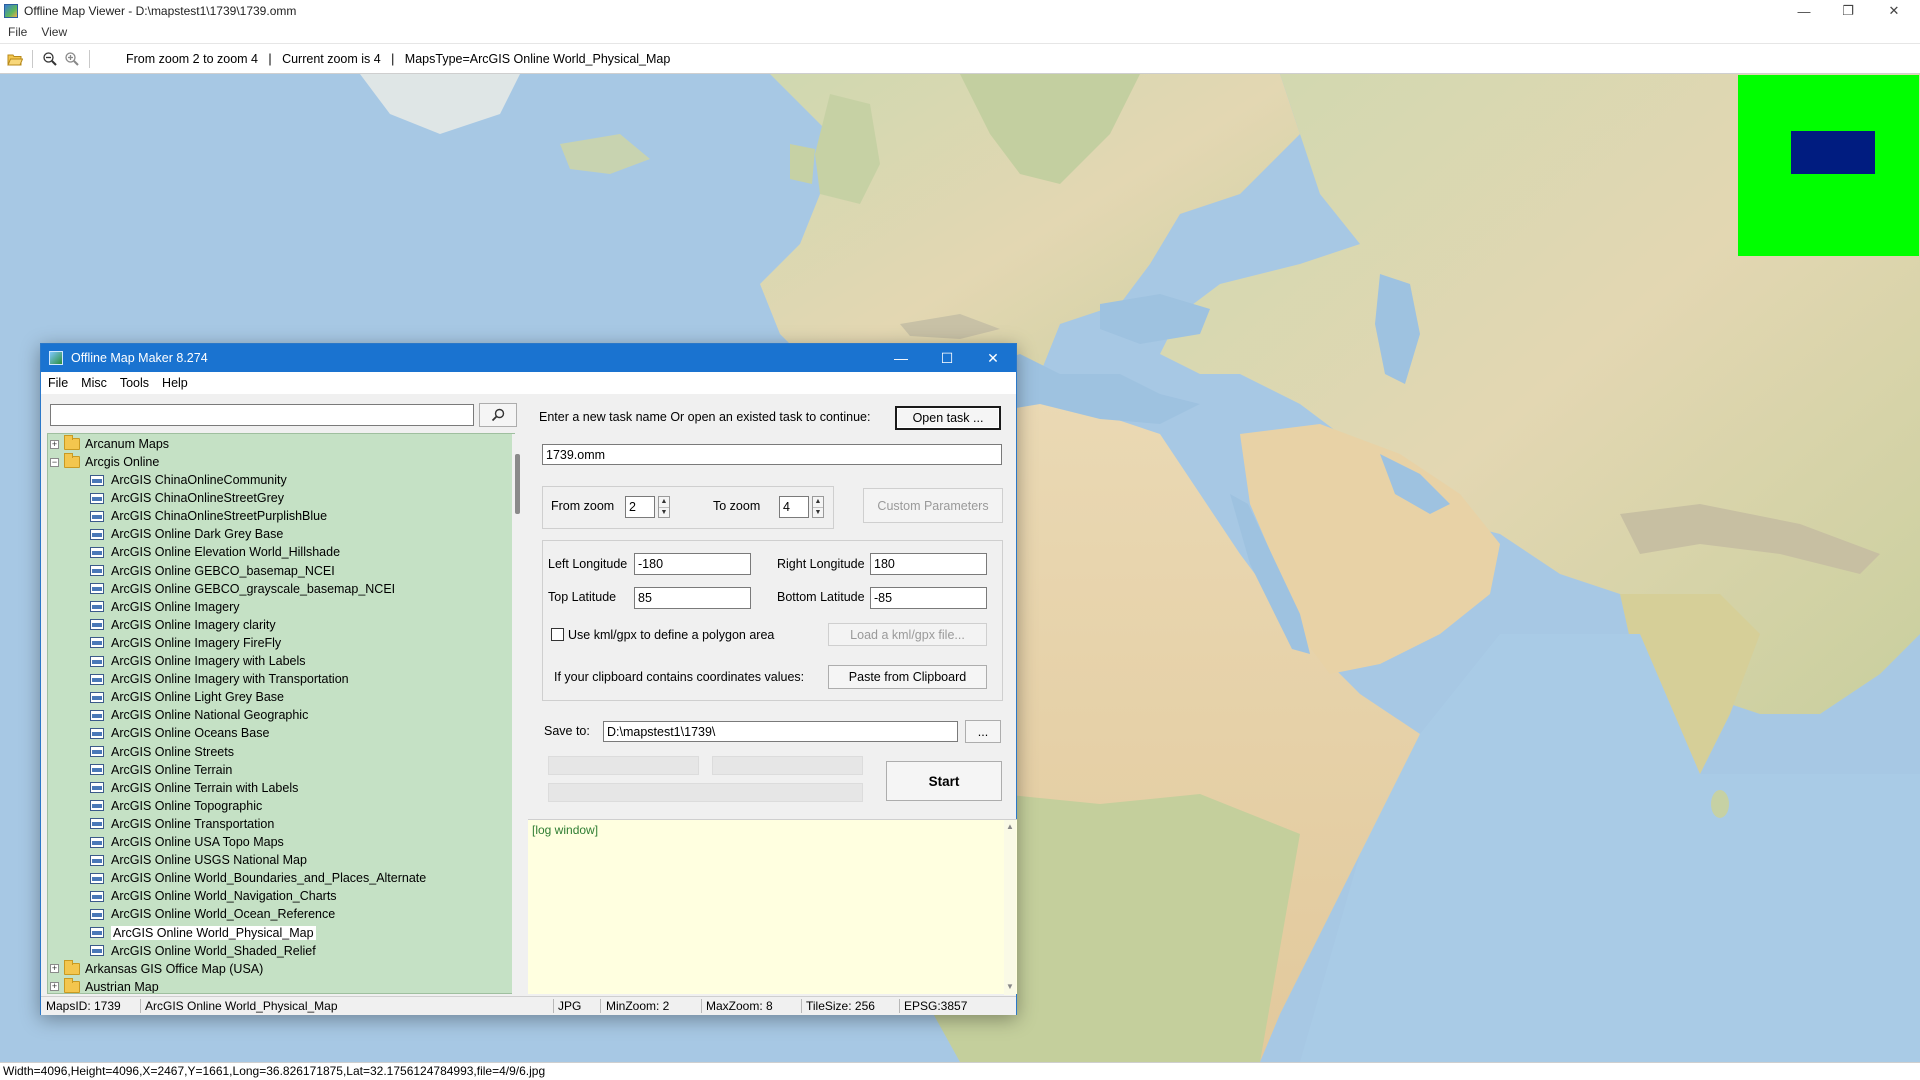  What do you see at coordinates (198, 661) in the screenshot?
I see `tree-item-map-source: ArcGIS Online Imagery with Labels` at bounding box center [198, 661].